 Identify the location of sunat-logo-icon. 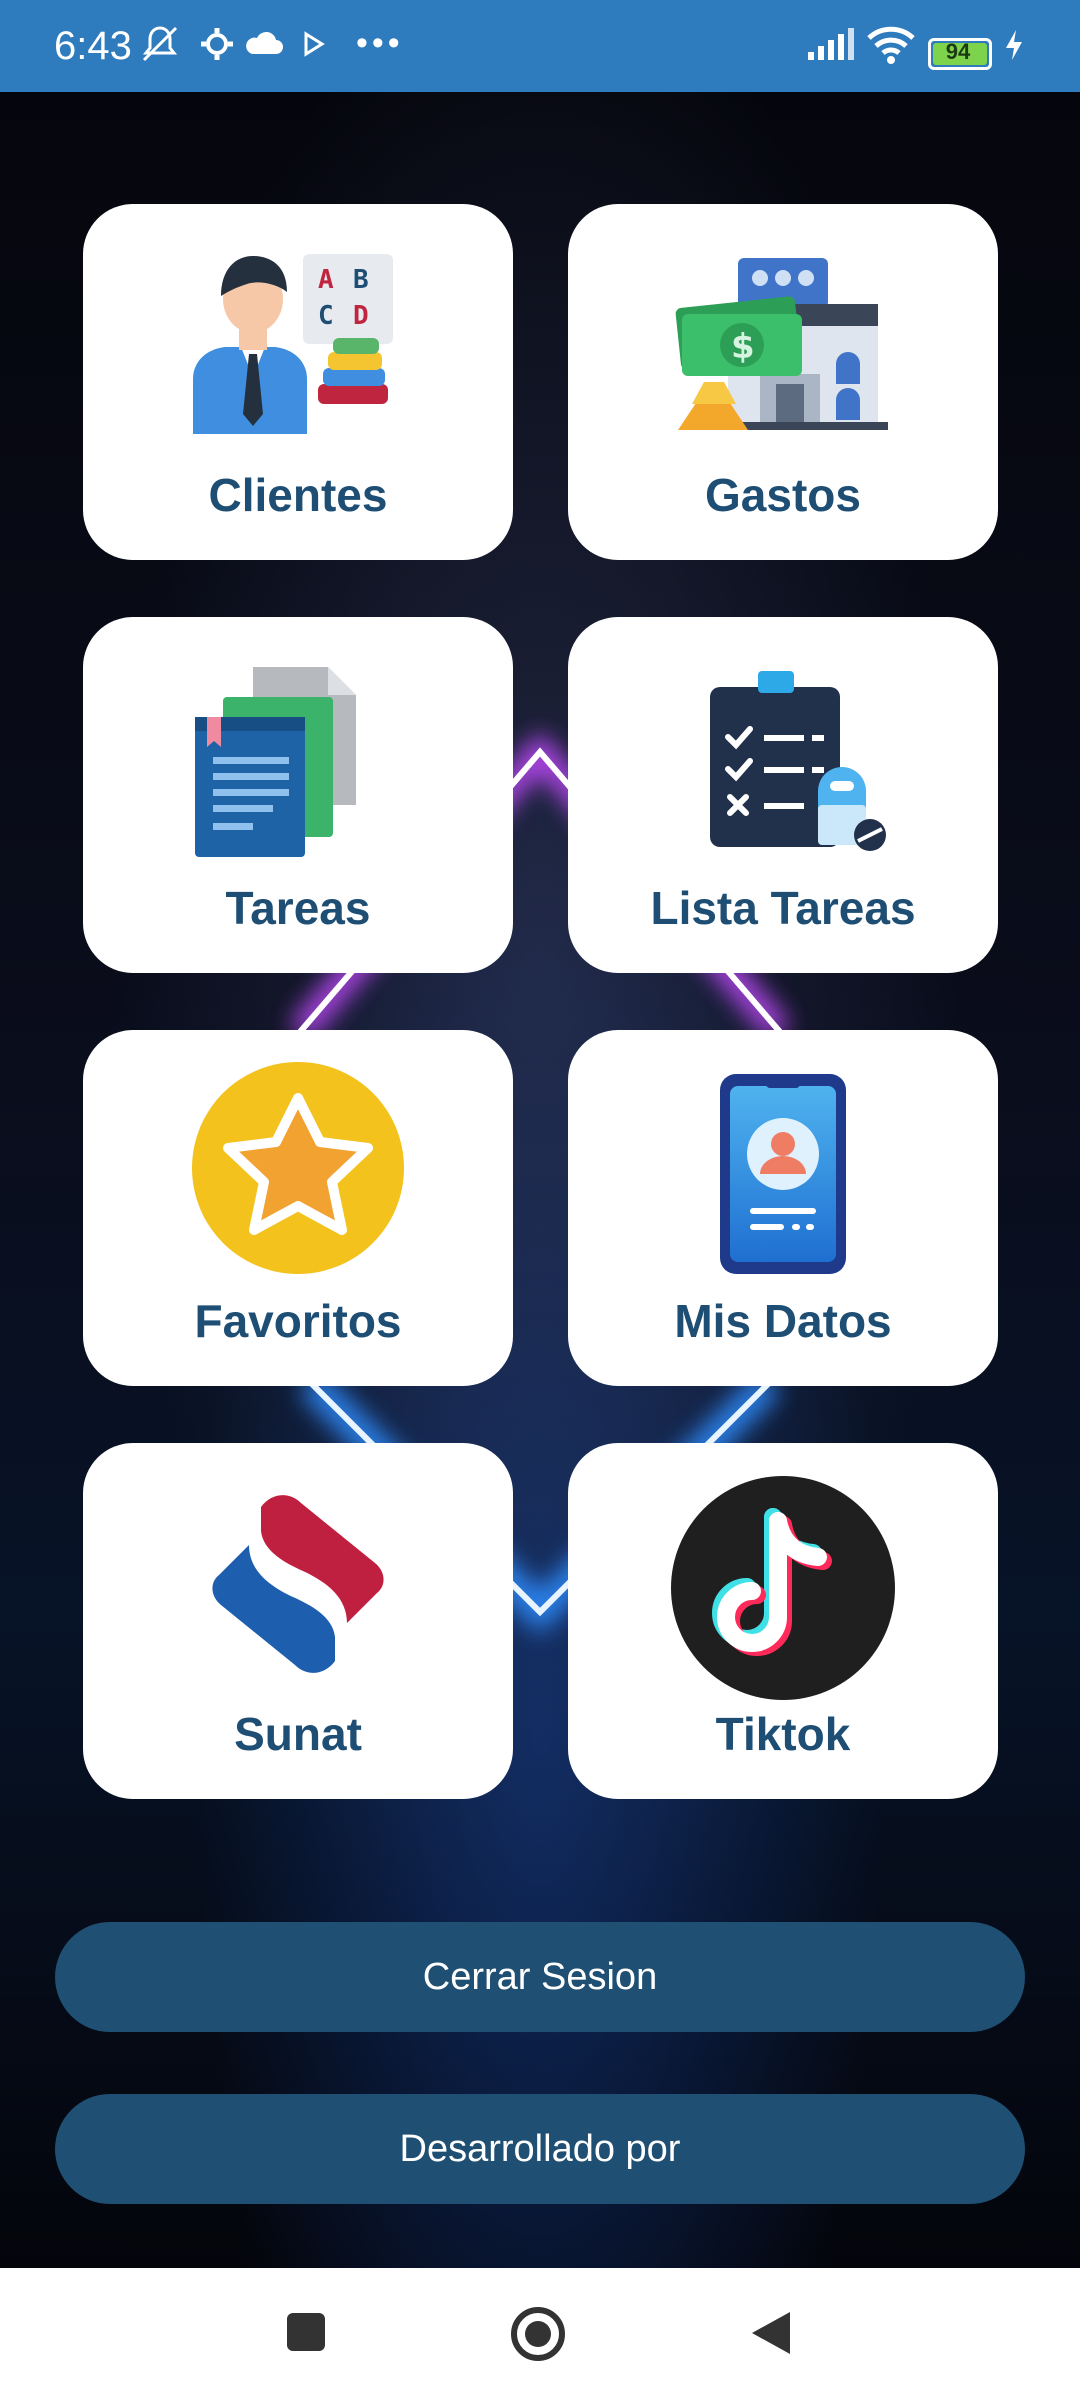
(298, 1584).